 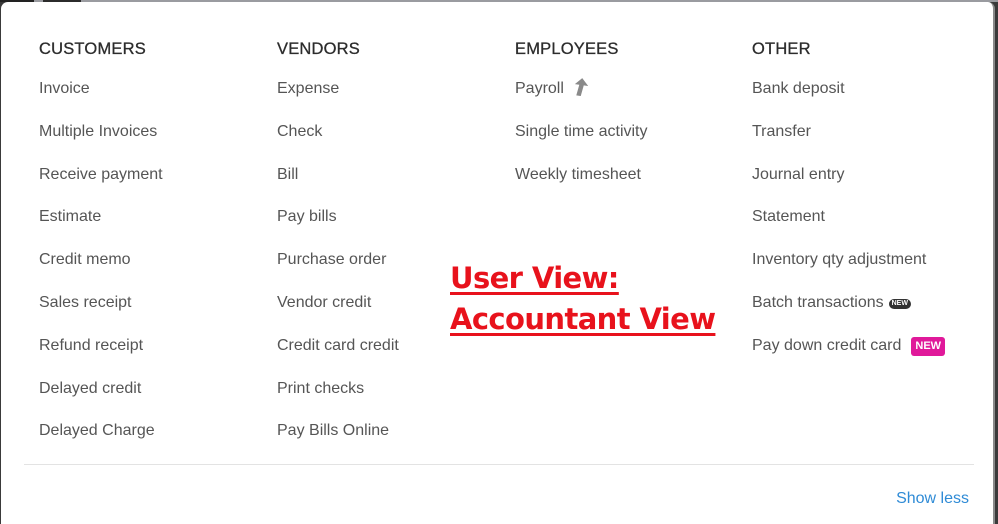 I want to click on menu-item-label: Pay Bills Online, so click(x=333, y=430).